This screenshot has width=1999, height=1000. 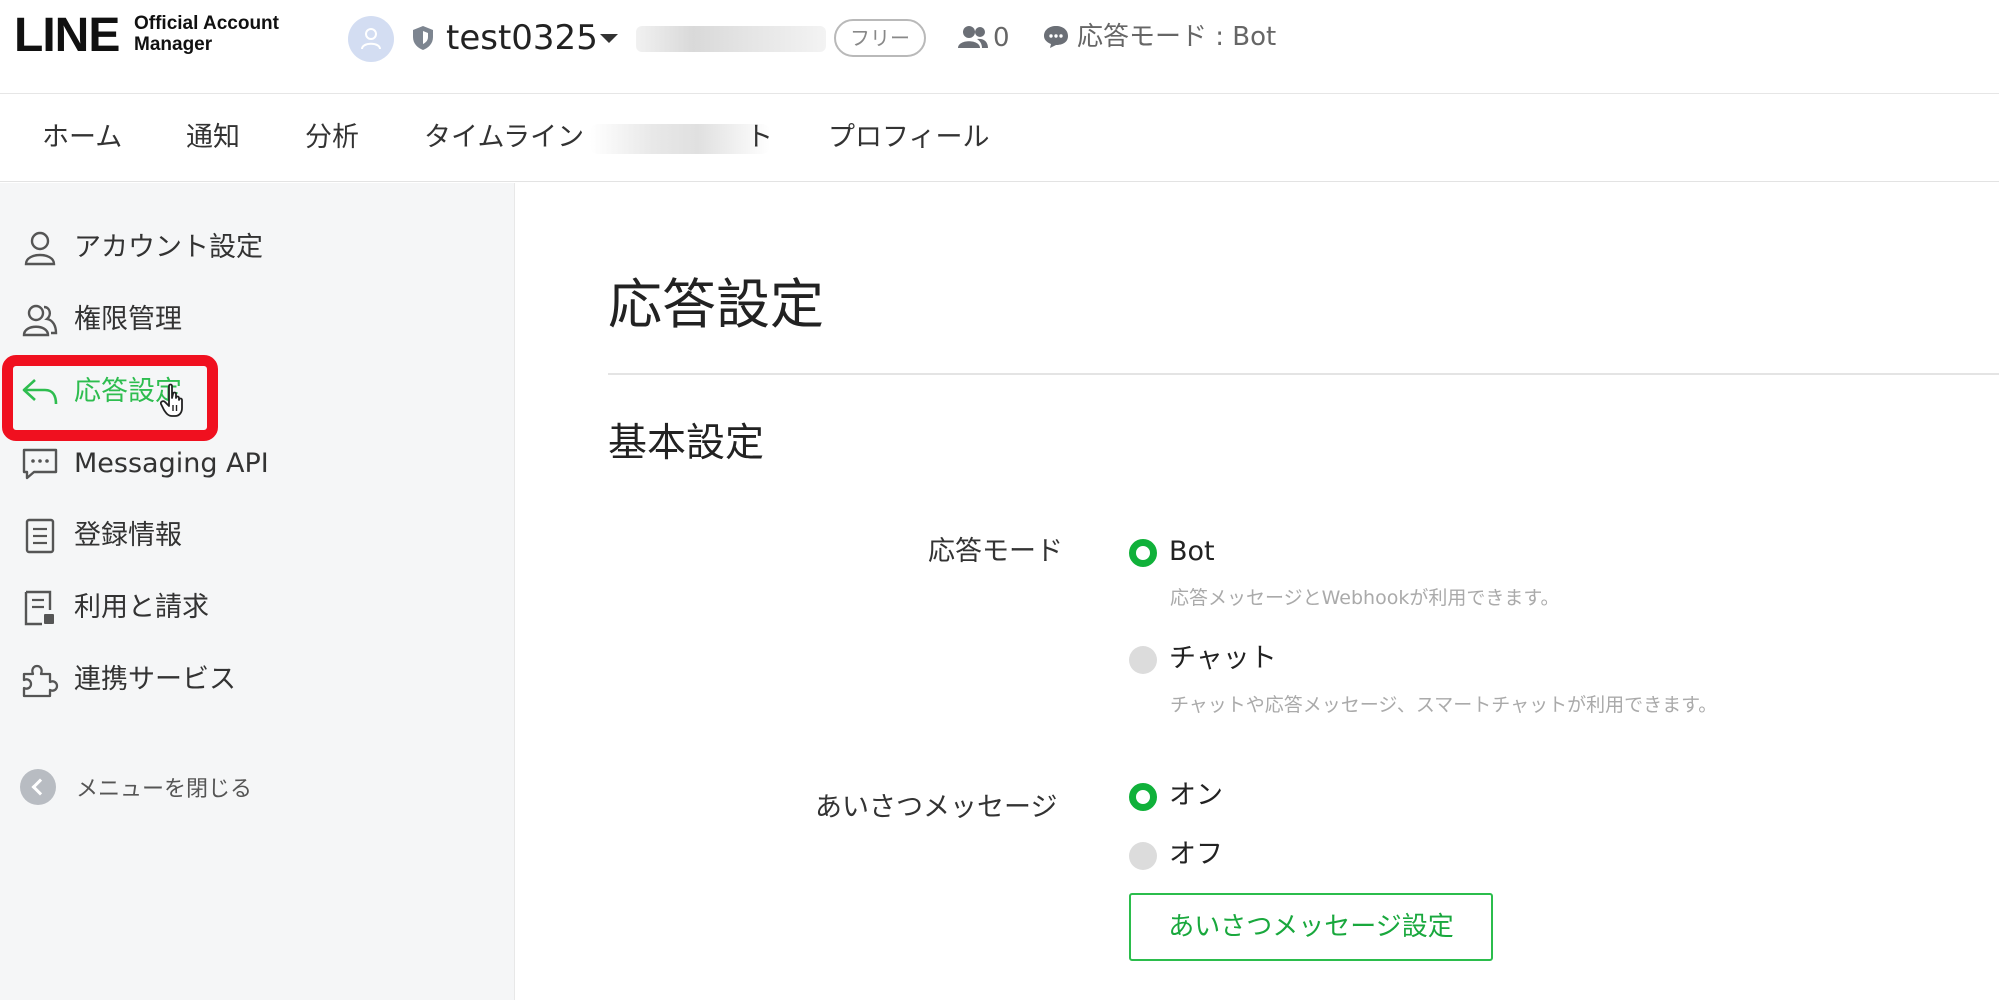 What do you see at coordinates (936, 807) in the screenshot?
I see `greeting-message-label: あいさつメッセージ` at bounding box center [936, 807].